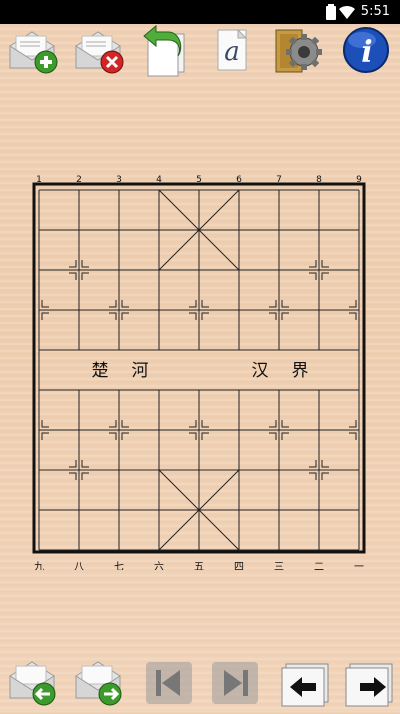 The image size is (400, 714). I want to click on skip-last-icon, so click(235, 683).